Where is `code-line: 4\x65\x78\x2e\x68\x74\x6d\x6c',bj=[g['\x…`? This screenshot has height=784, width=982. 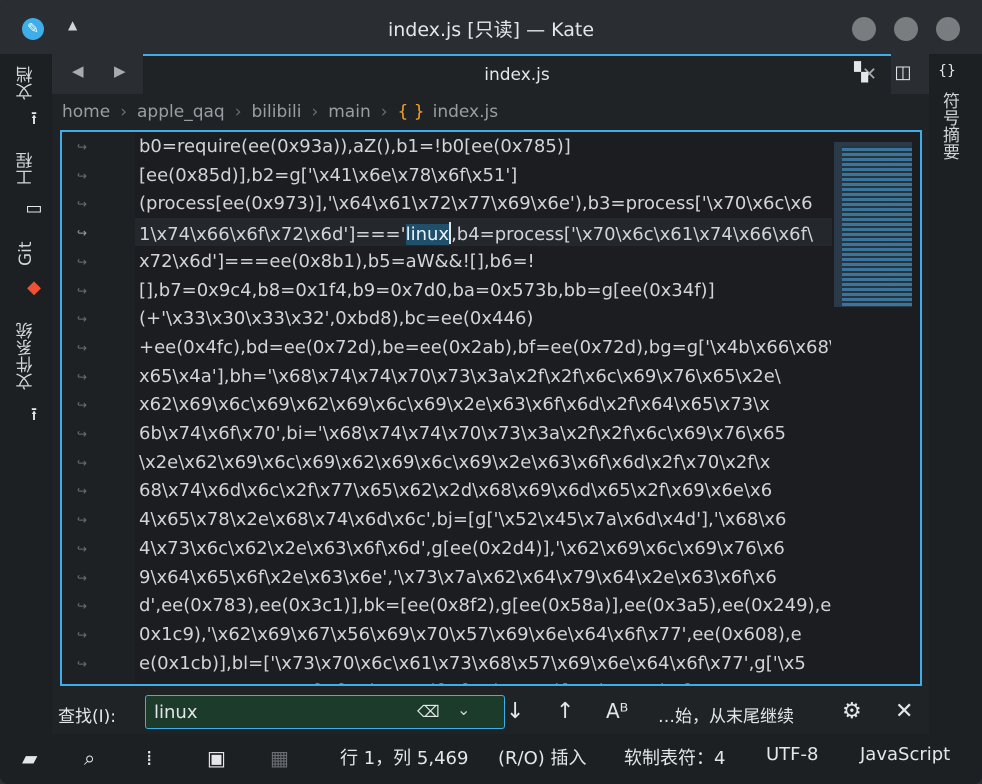
code-line: 4\x65\x78\x2e\x68\x74\x6d\x6c',bj=[g['\x… is located at coordinates (463, 523).